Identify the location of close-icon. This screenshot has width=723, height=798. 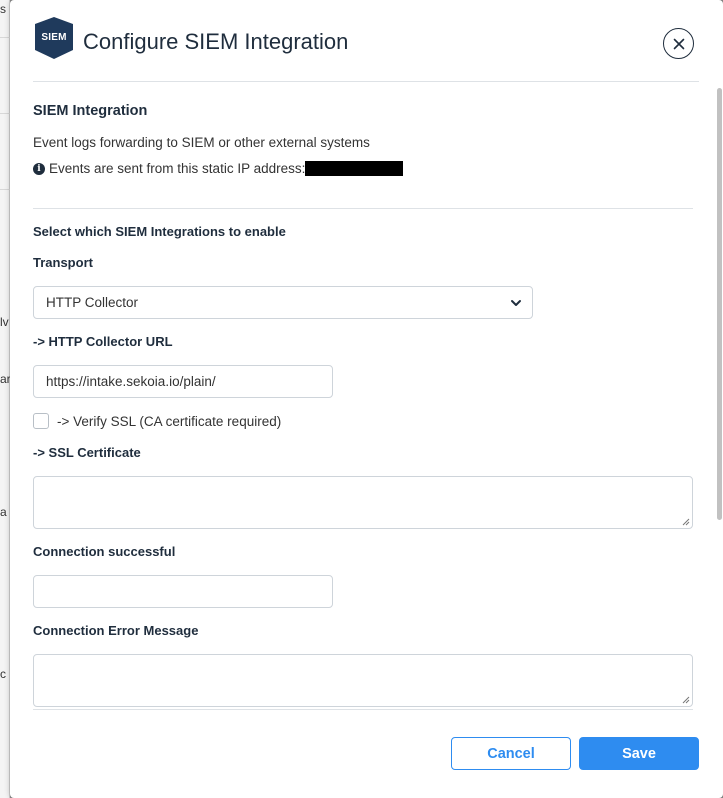
(678, 43).